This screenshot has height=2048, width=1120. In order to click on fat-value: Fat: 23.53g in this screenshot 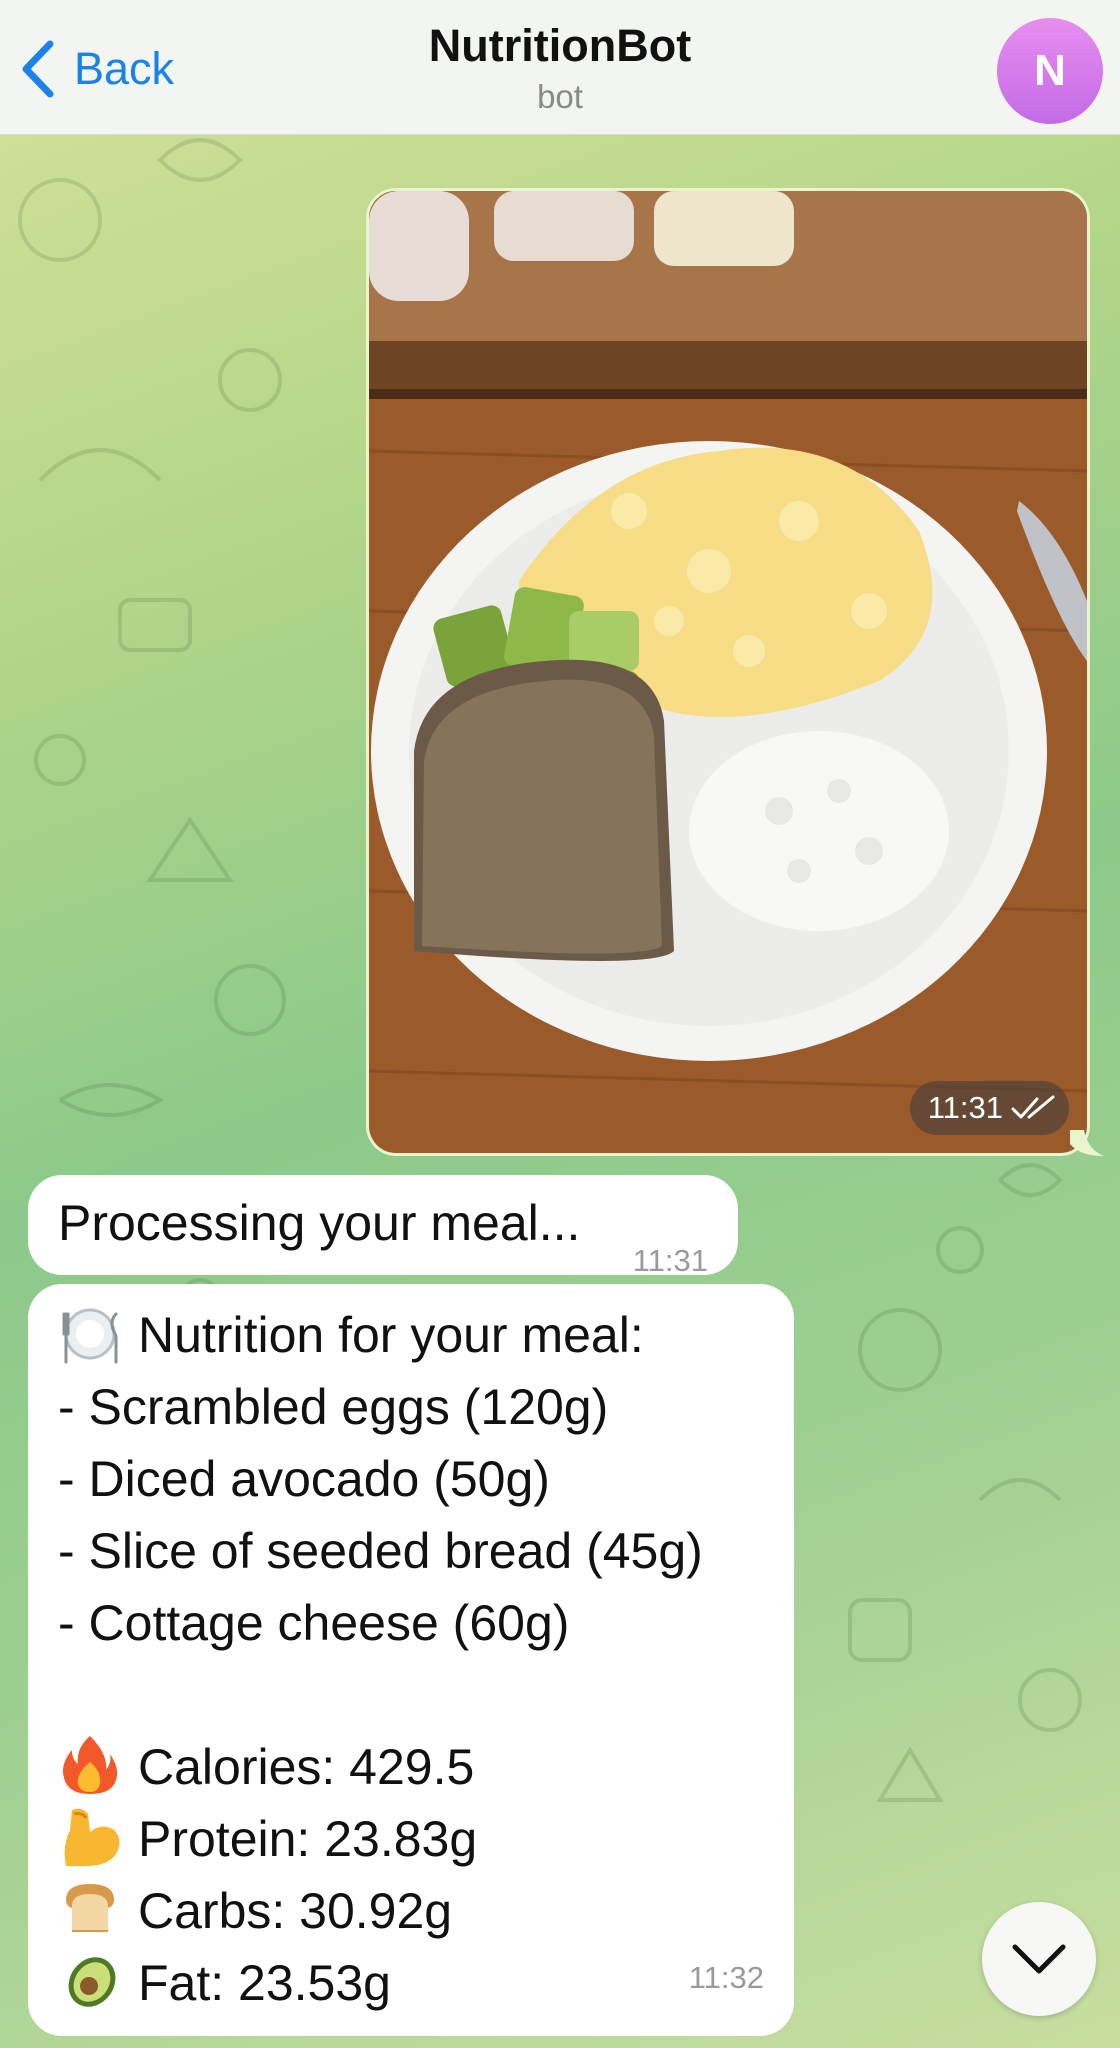, I will do `click(264, 1983)`.